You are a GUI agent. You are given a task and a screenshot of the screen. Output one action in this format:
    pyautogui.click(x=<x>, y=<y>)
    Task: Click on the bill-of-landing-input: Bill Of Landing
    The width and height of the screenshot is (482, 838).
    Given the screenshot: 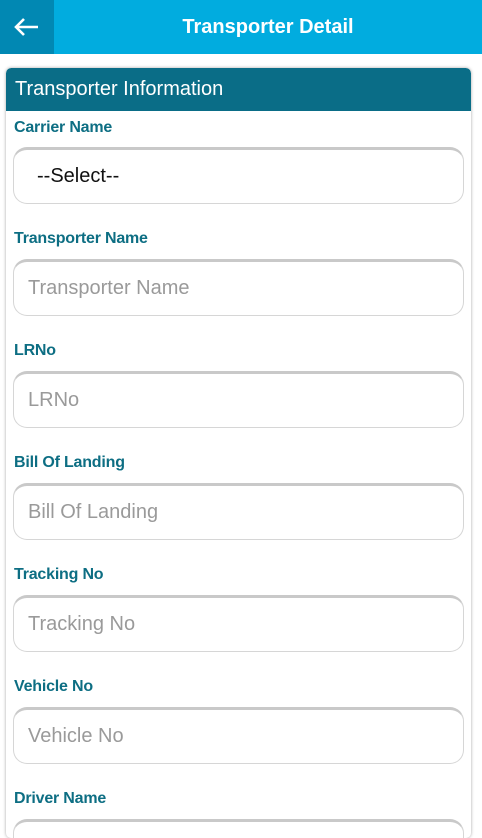 What is the action you would take?
    pyautogui.click(x=238, y=511)
    